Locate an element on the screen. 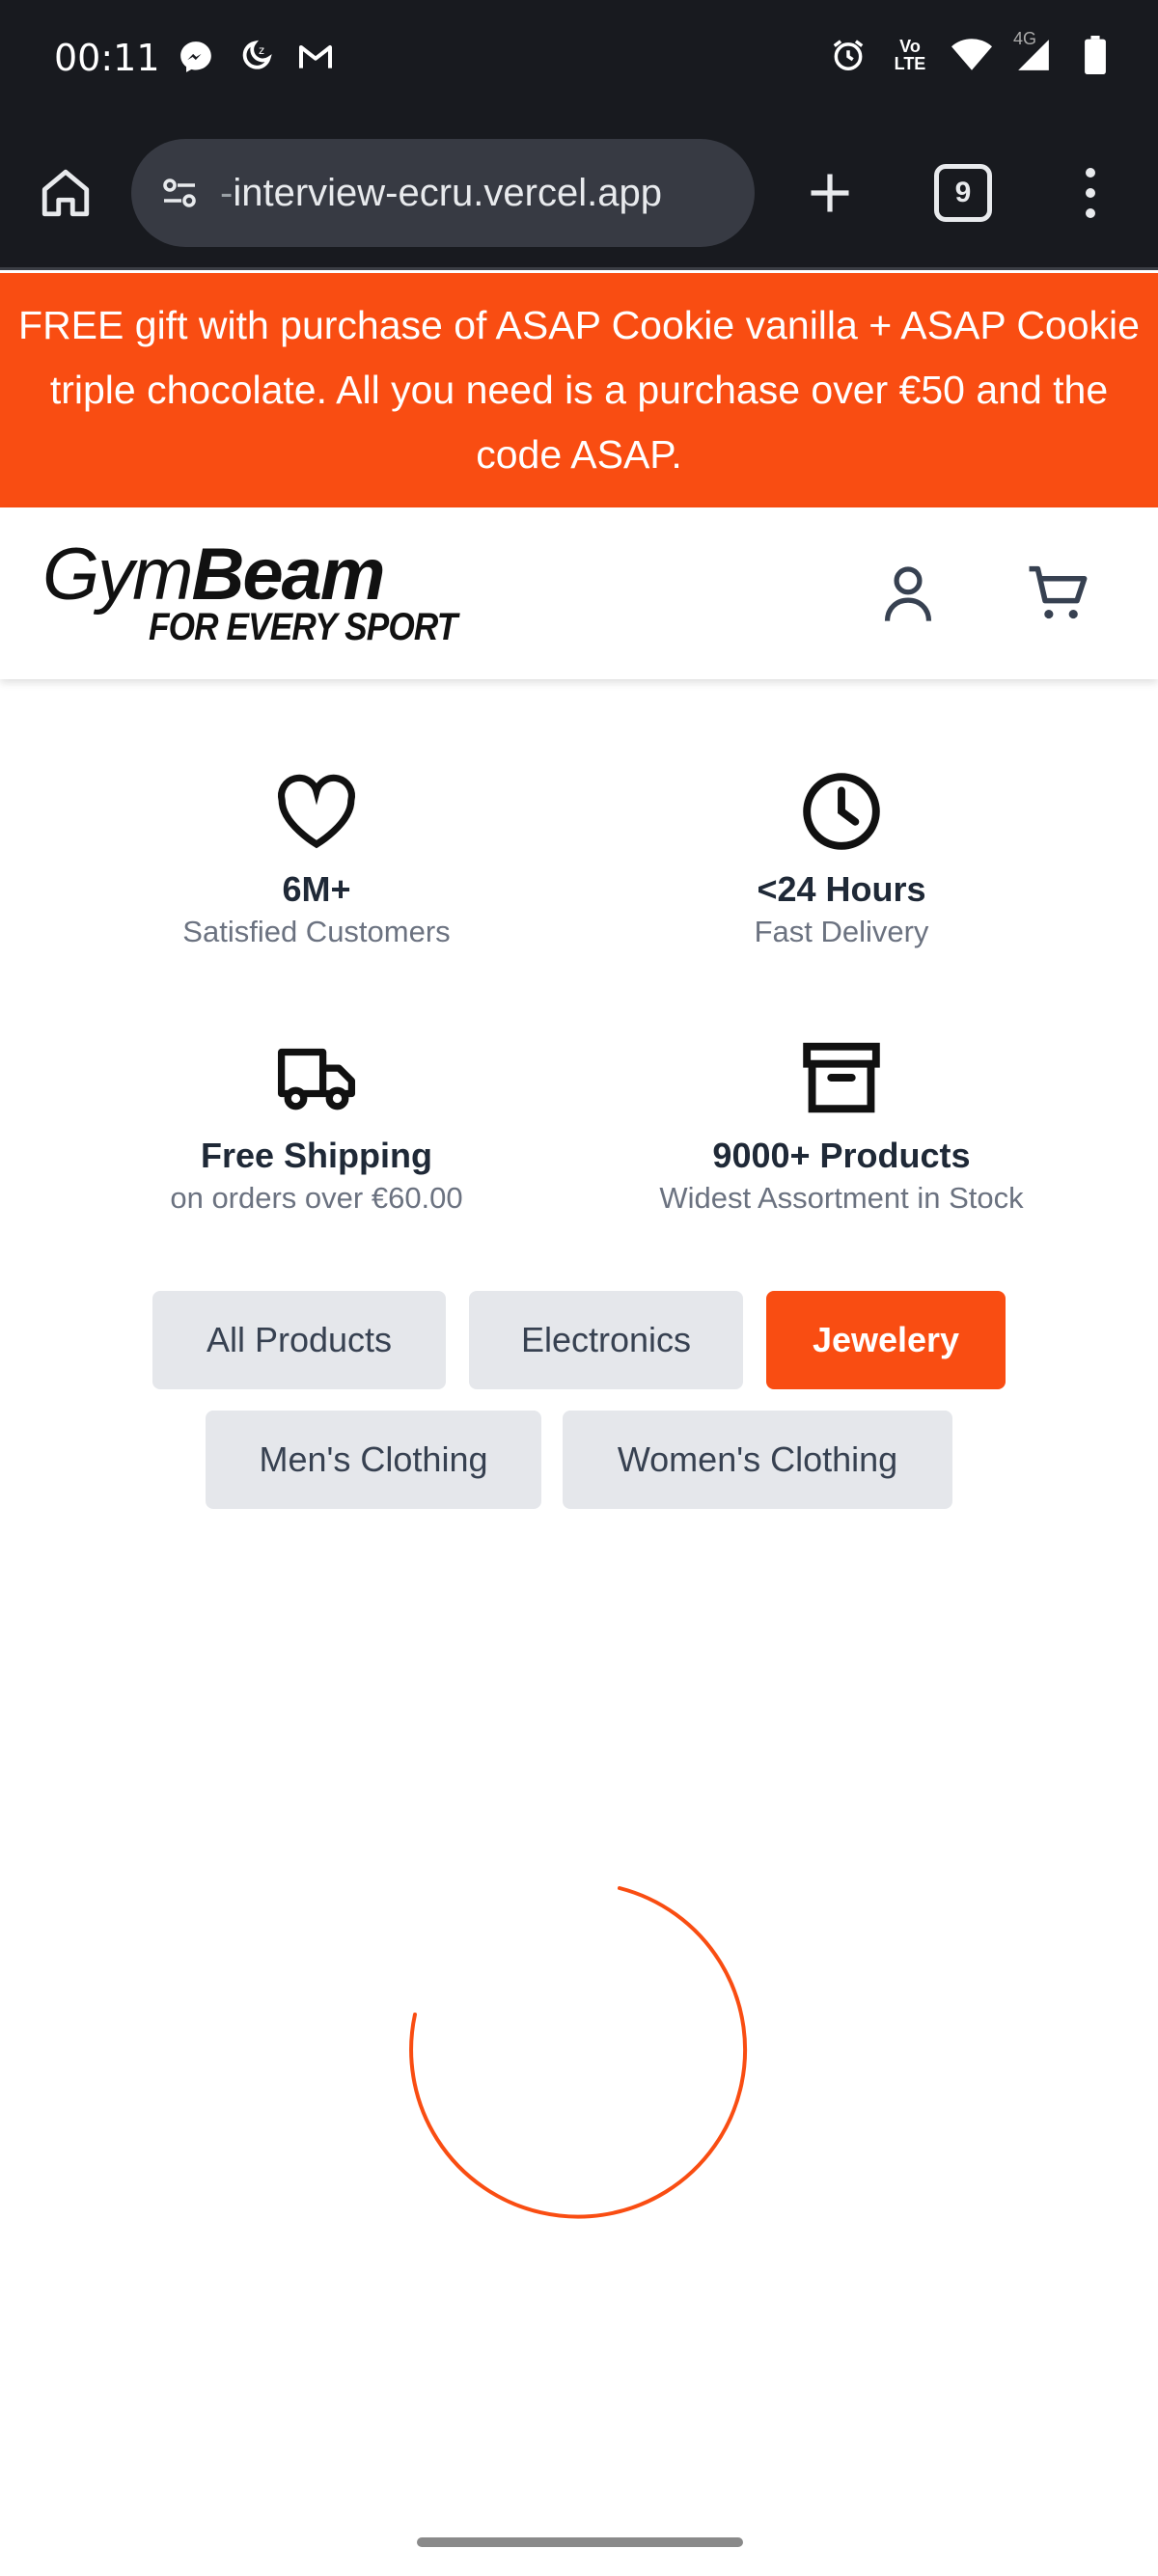 This screenshot has height=2576, width=1158. gmail-icon is located at coordinates (315, 57).